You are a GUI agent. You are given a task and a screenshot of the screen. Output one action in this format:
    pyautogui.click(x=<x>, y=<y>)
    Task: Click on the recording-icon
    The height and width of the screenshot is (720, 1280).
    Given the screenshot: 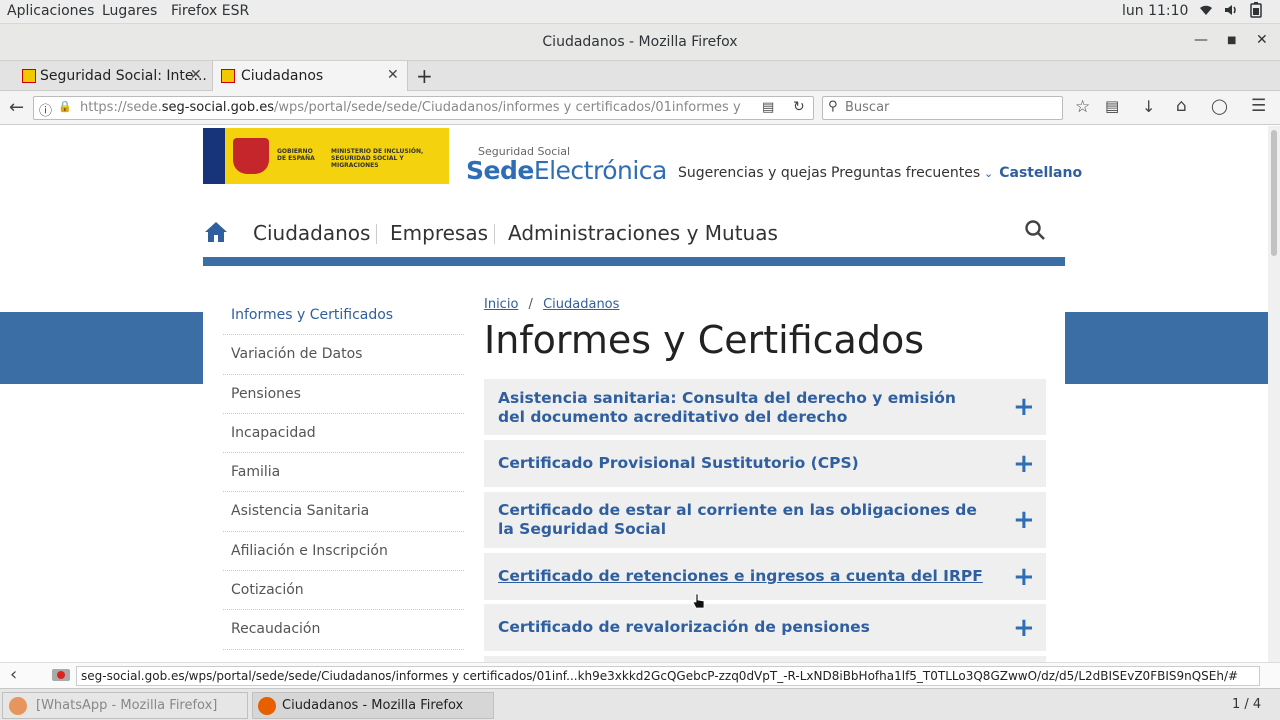 What is the action you would take?
    pyautogui.click(x=61, y=675)
    